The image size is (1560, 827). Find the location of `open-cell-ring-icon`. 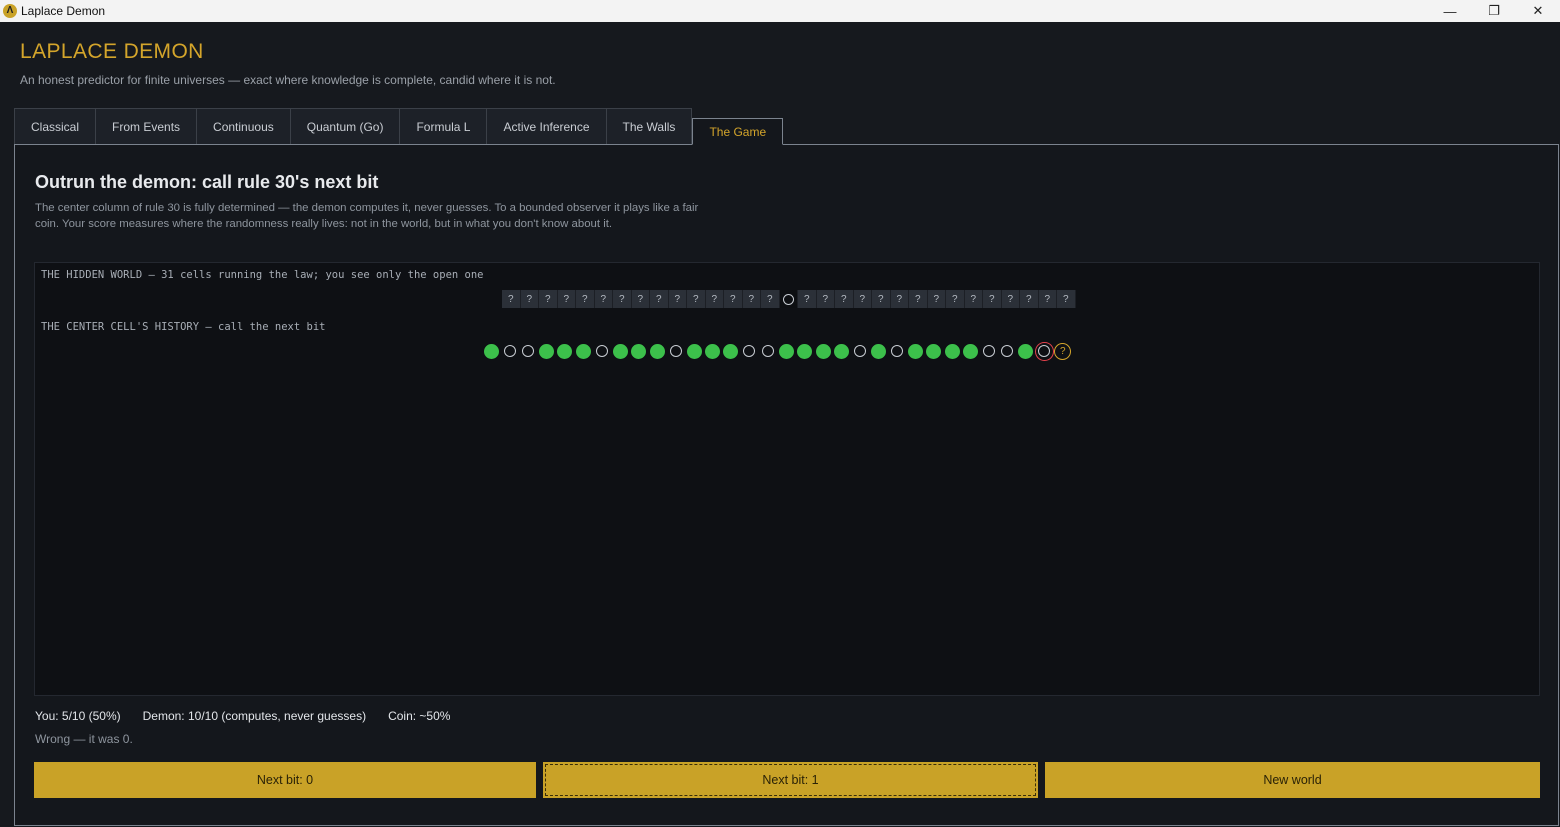

open-cell-ring-icon is located at coordinates (788, 299).